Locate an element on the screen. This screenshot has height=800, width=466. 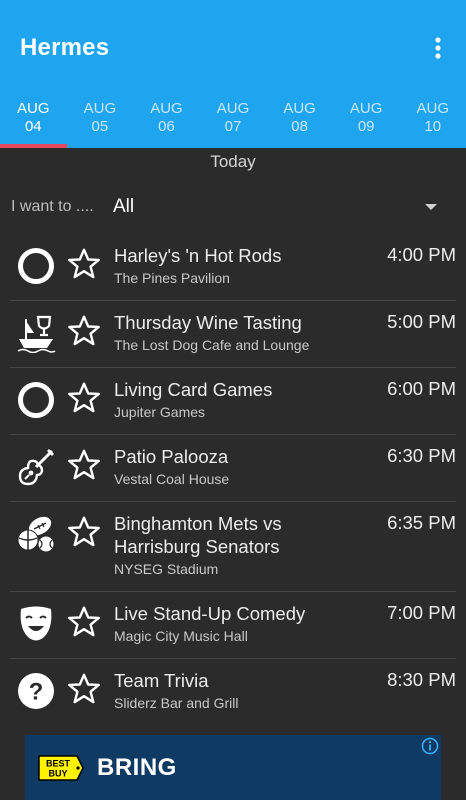
date-tab: AUG 05 is located at coordinates (100, 122).